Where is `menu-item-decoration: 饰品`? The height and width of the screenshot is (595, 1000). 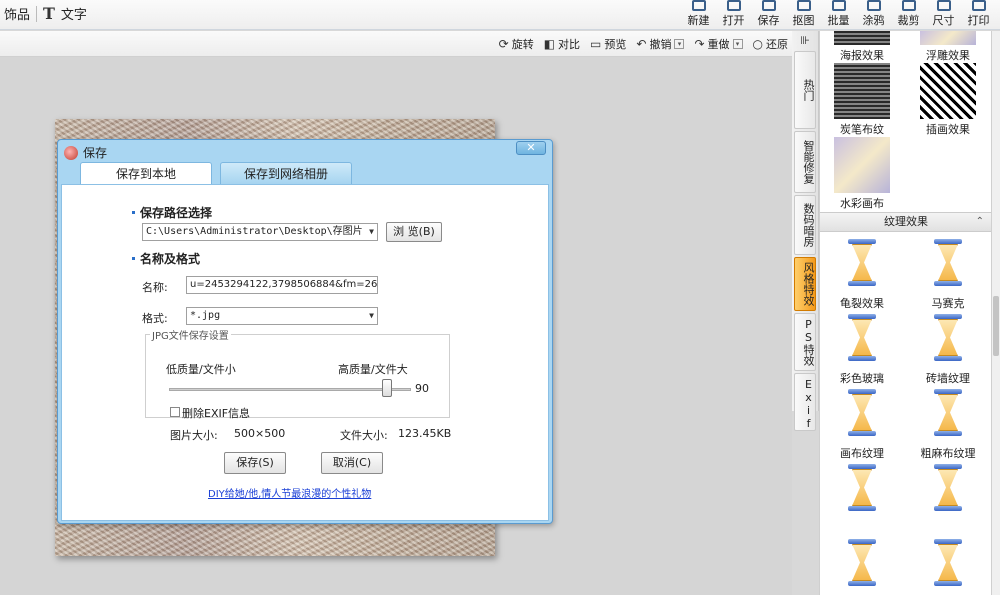
menu-item-decoration: 饰品 is located at coordinates (17, 13).